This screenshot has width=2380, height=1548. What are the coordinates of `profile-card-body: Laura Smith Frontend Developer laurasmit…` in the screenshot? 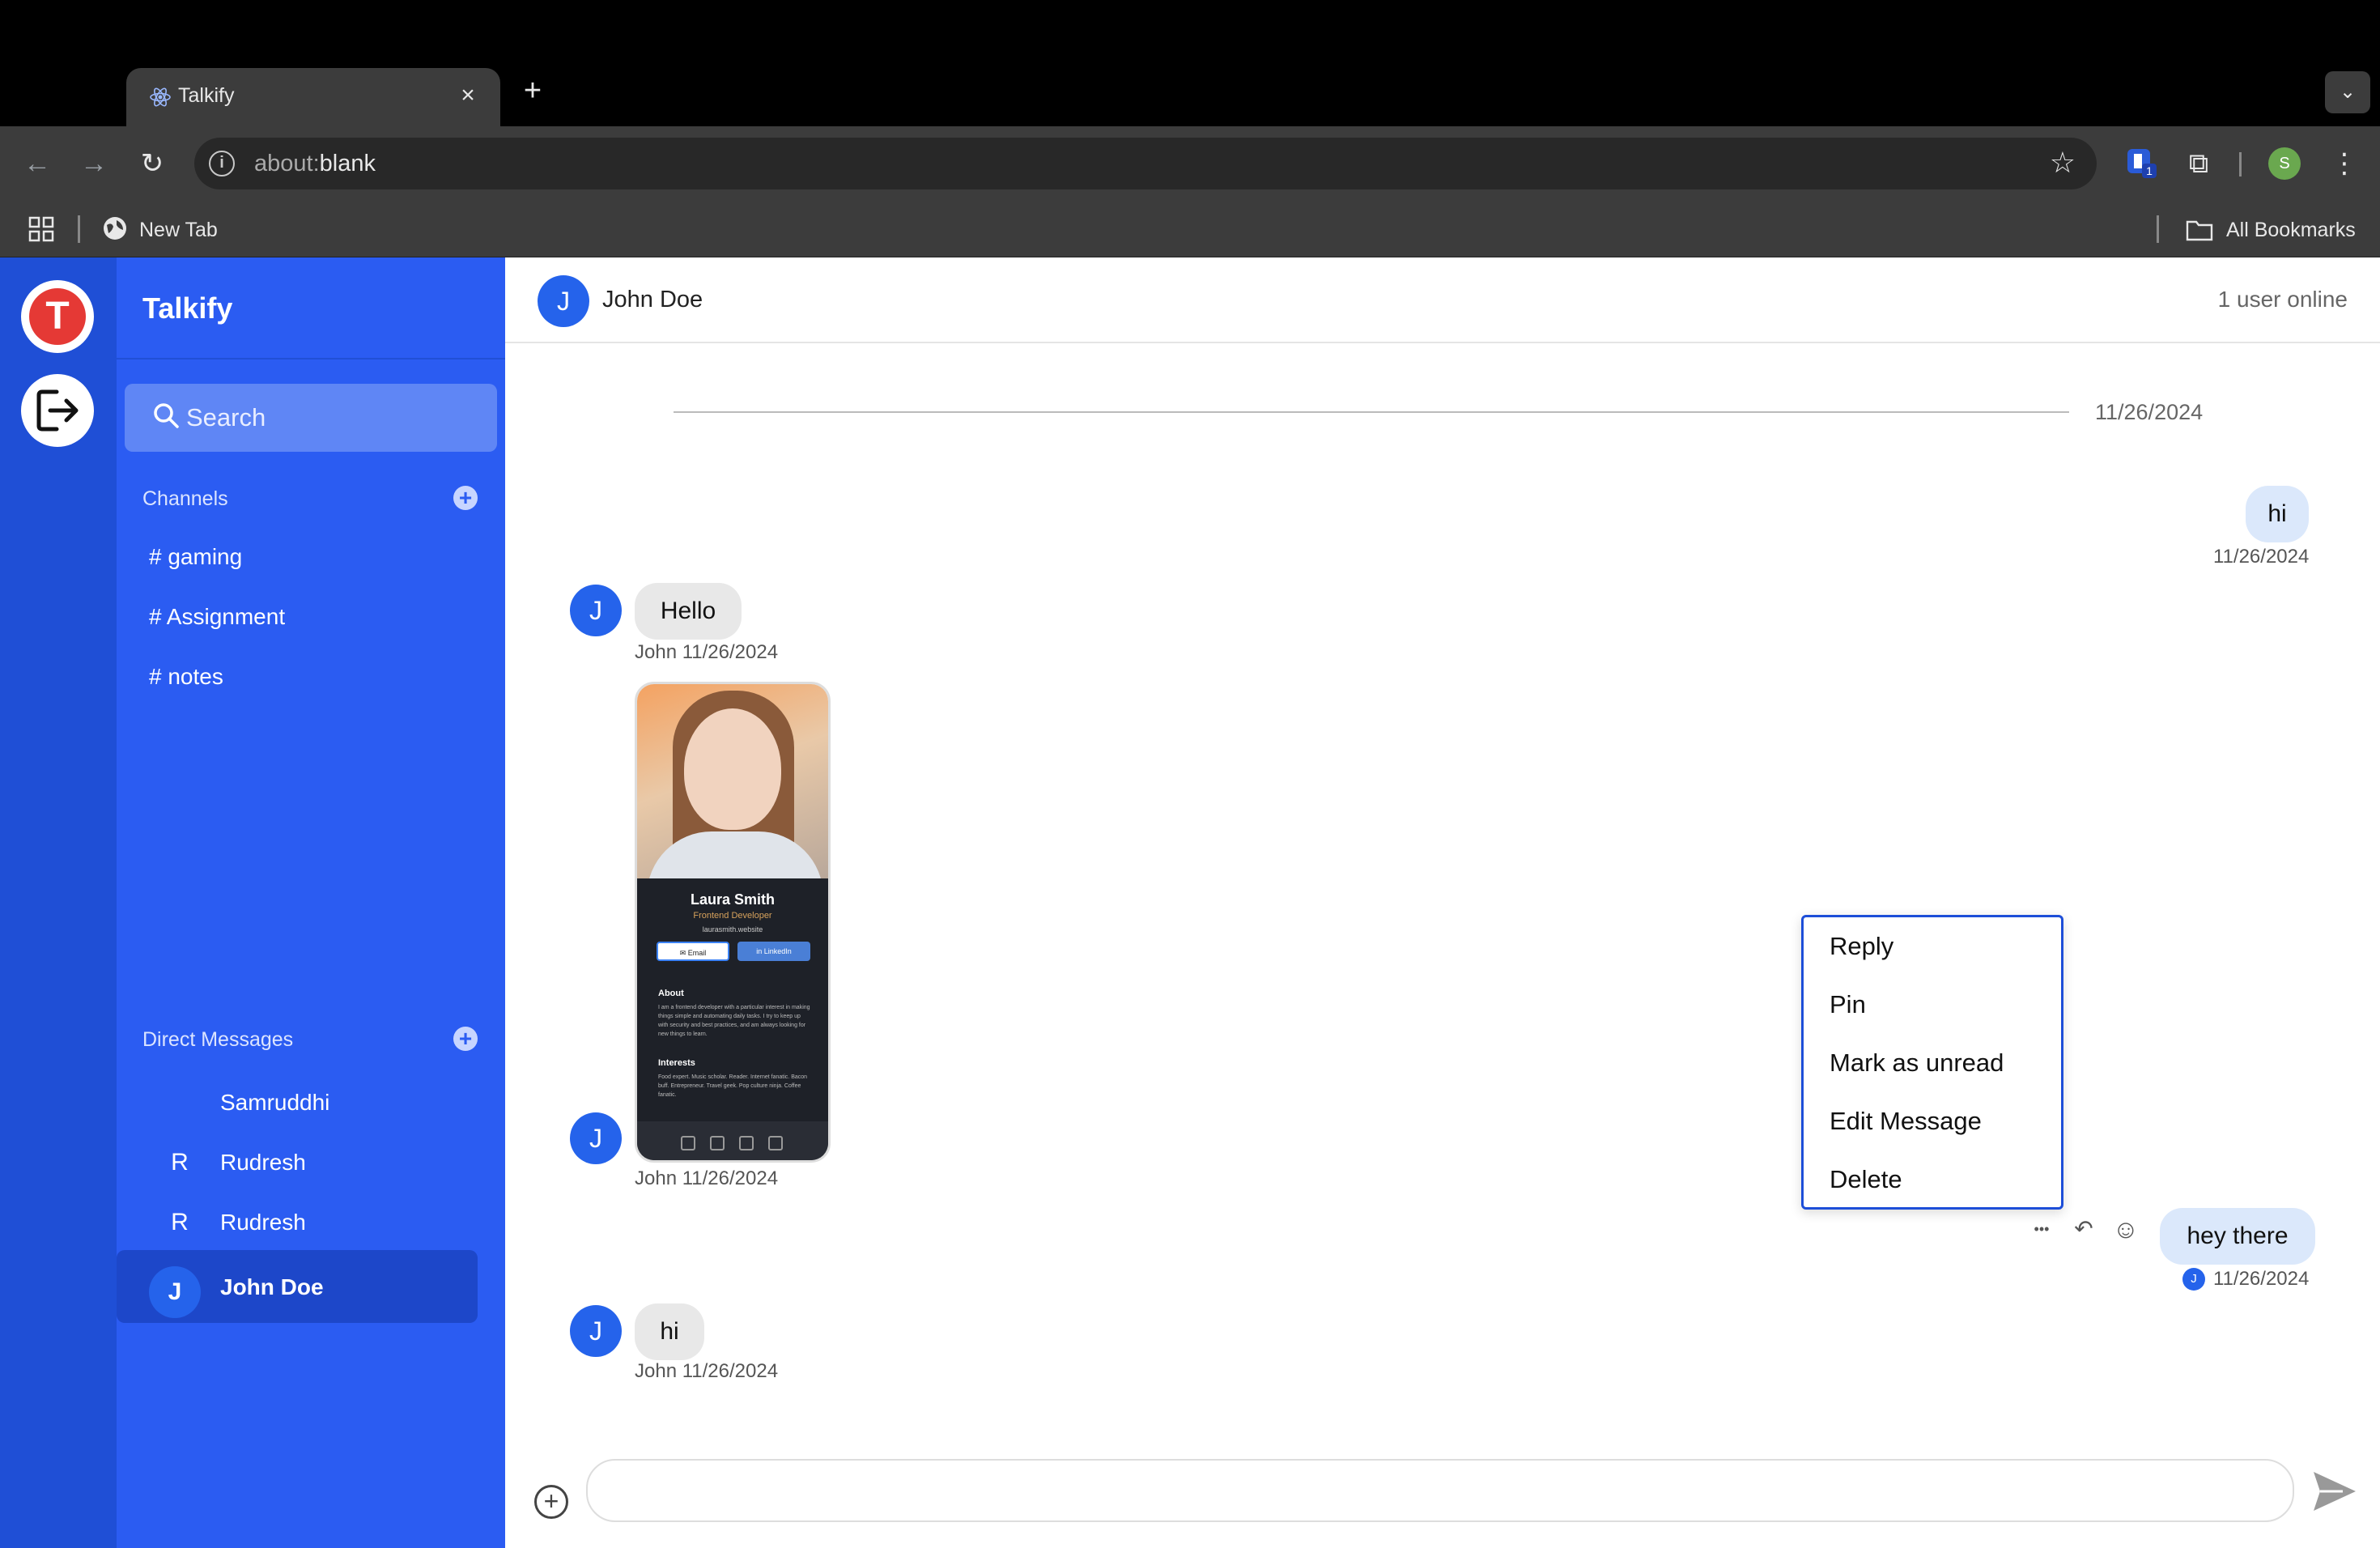 It's located at (732, 1019).